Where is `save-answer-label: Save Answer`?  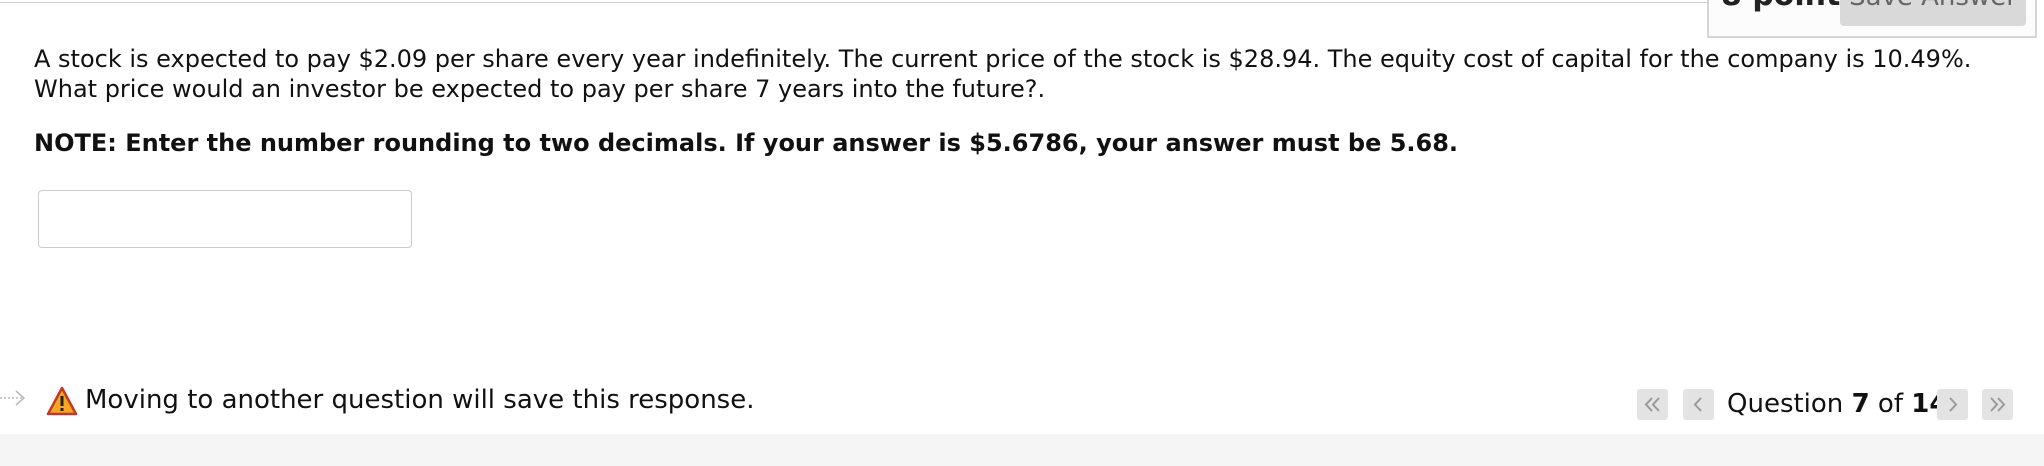 save-answer-label: Save Answer is located at coordinates (1933, 6).